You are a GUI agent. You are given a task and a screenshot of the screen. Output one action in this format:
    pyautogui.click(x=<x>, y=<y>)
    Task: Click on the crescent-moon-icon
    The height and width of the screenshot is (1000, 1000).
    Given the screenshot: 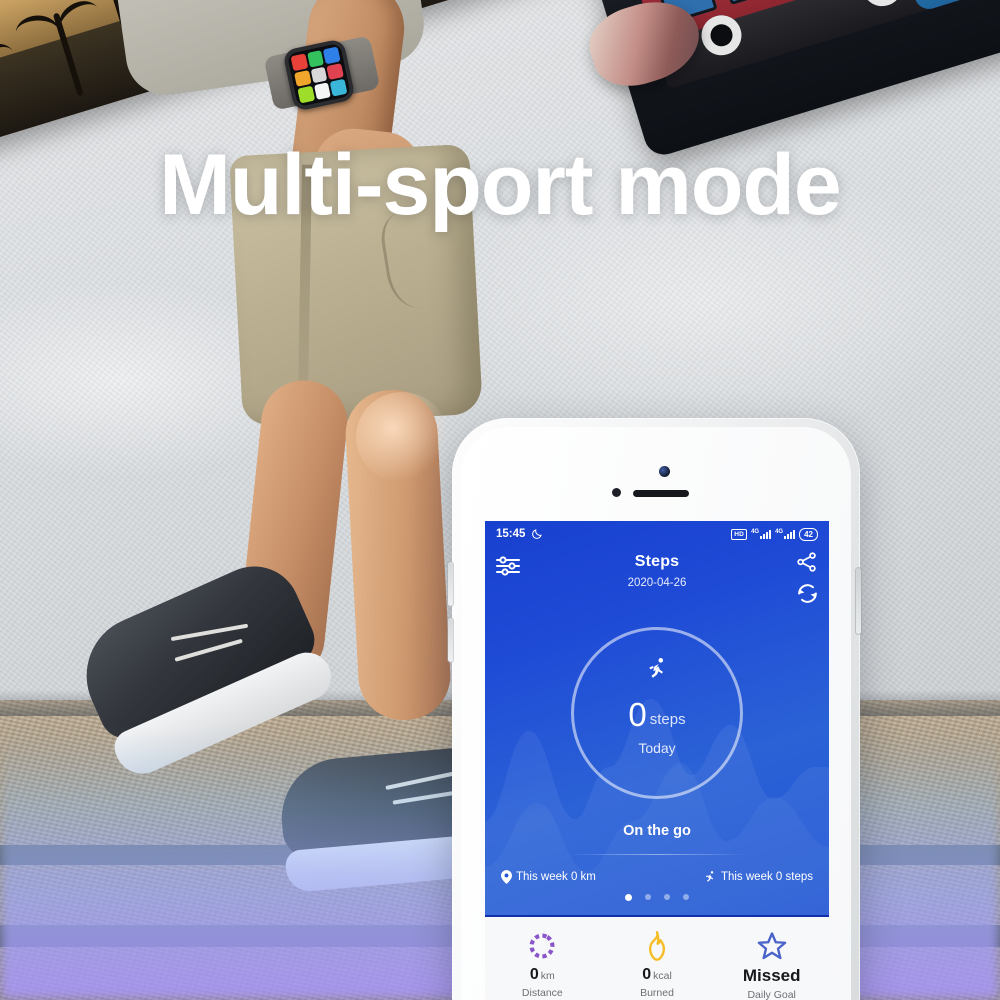 What is the action you would take?
    pyautogui.click(x=537, y=534)
    